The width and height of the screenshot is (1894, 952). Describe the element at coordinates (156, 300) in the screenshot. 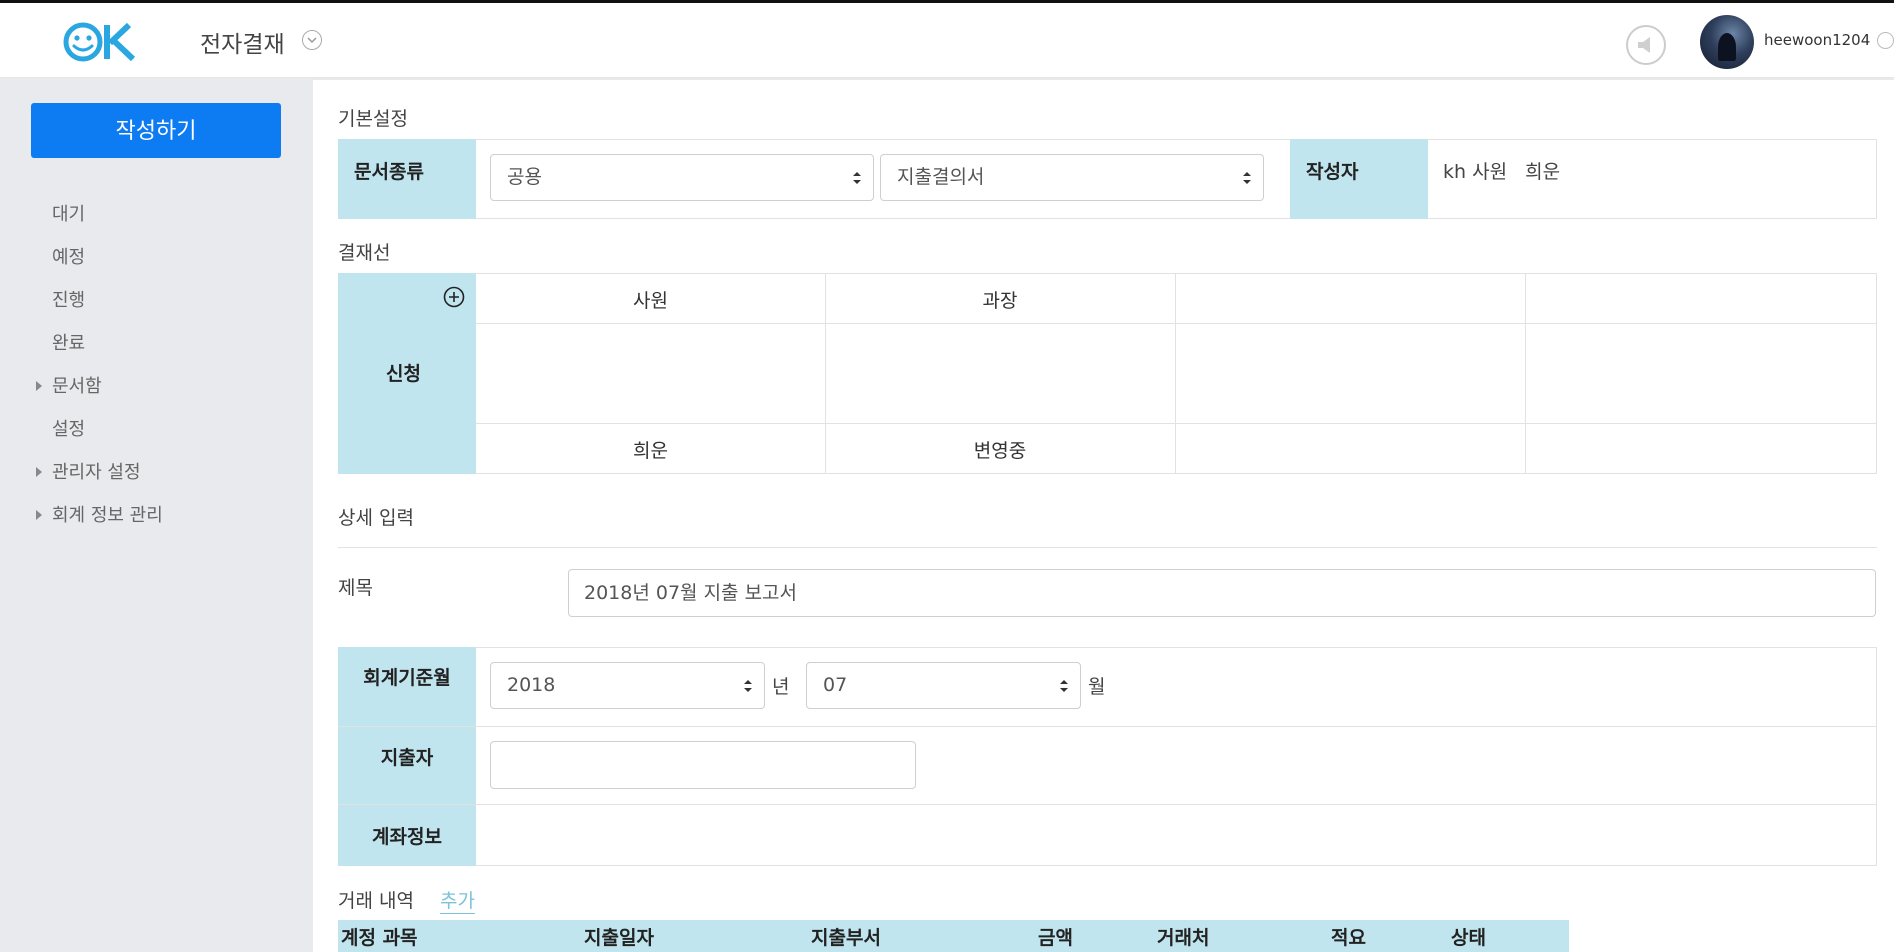

I see `sidebar-item-in-progress: 진행` at that location.